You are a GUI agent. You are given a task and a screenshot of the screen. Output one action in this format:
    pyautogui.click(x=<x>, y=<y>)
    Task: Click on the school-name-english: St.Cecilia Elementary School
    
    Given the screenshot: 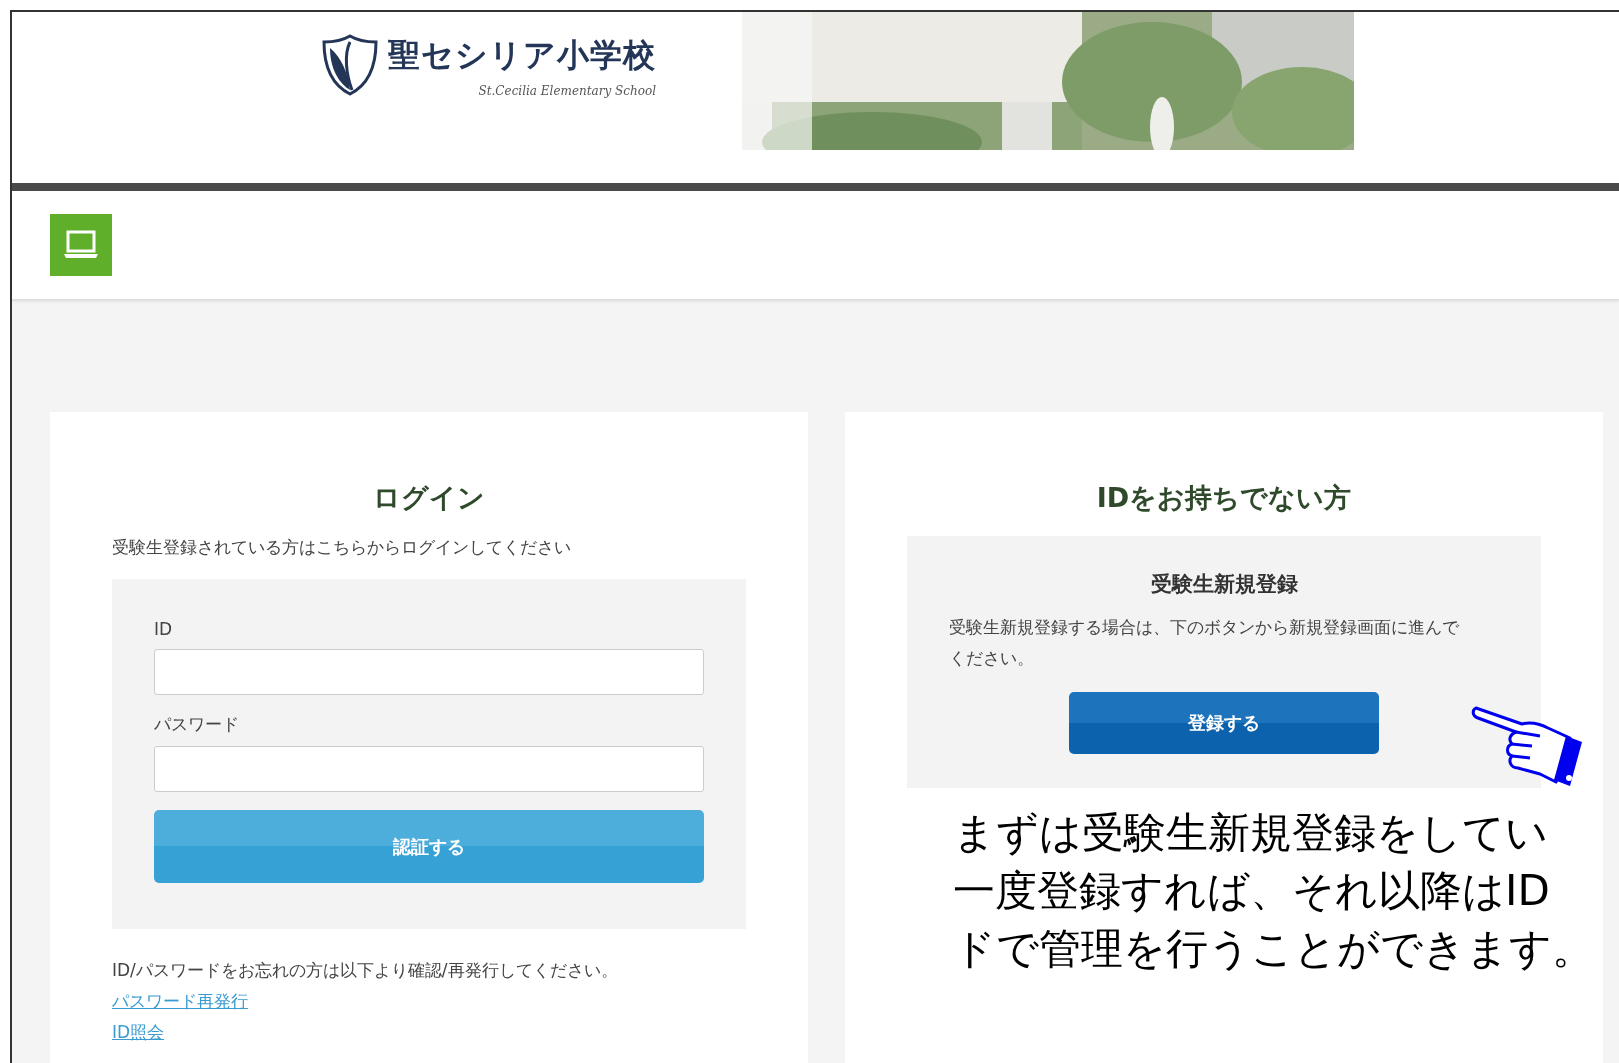 What is the action you would take?
    pyautogui.click(x=567, y=91)
    